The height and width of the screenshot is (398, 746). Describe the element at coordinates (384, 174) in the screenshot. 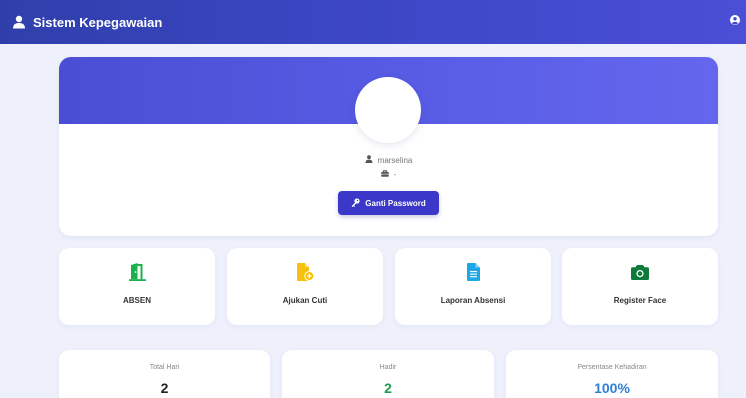

I see `briefcase-icon` at that location.